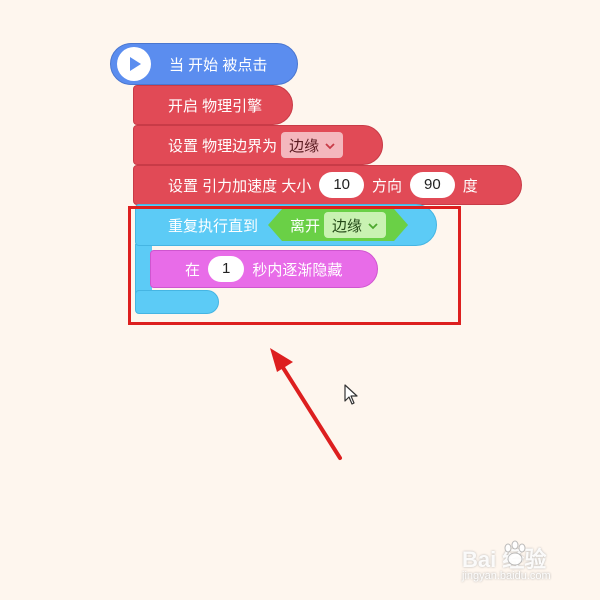 This screenshot has height=600, width=600. What do you see at coordinates (527, 564) in the screenshot?
I see `baidu-watermark: Bai 经验 jingyan.baidu.com` at bounding box center [527, 564].